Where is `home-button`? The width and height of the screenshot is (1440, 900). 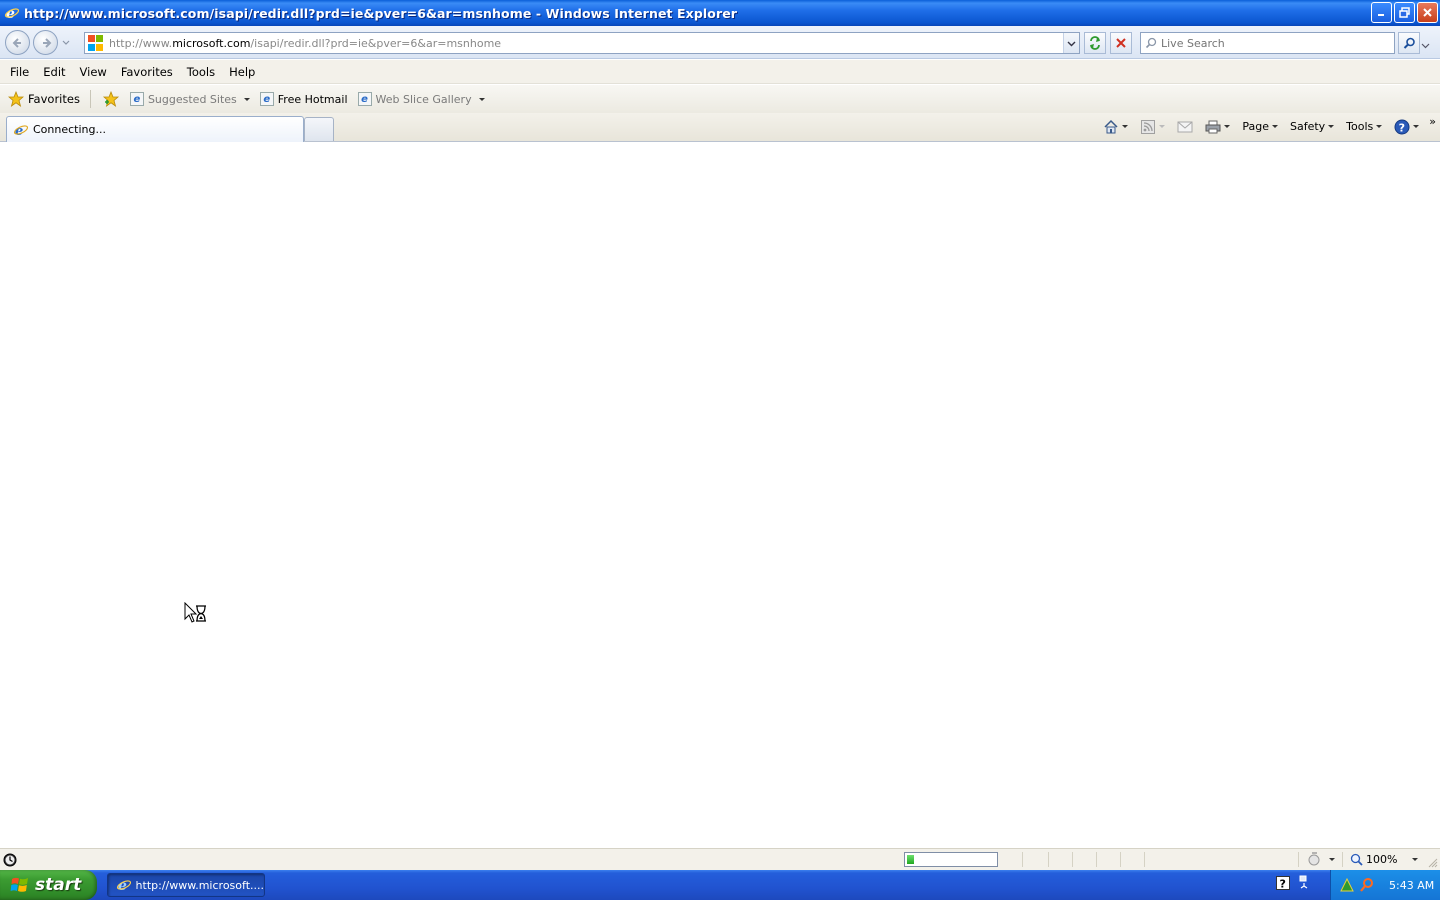
home-button is located at coordinates (1115, 127).